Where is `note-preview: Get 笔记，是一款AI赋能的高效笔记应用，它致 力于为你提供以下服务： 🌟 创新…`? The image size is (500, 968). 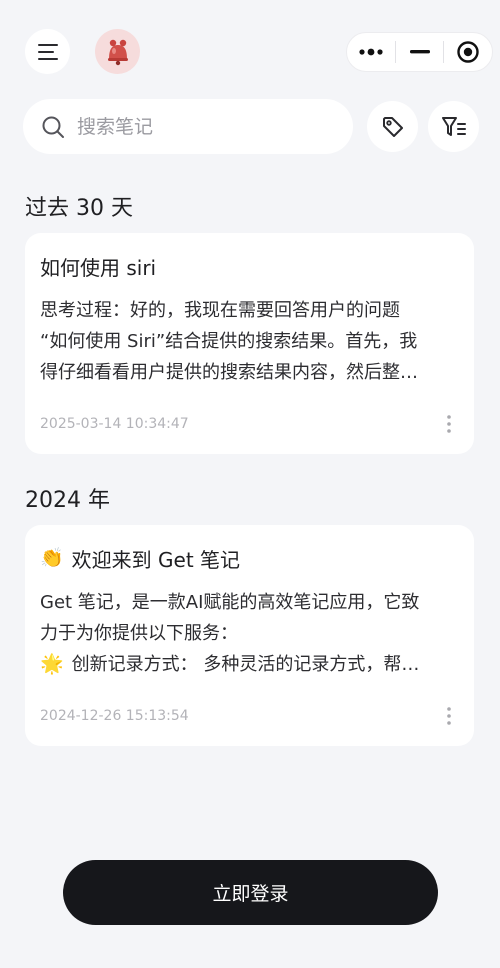
note-preview: Get 笔记，是一款AI赋能的高效笔记应用，它致 力于为你提供以下服务： 🌟 创新… is located at coordinates (249, 633).